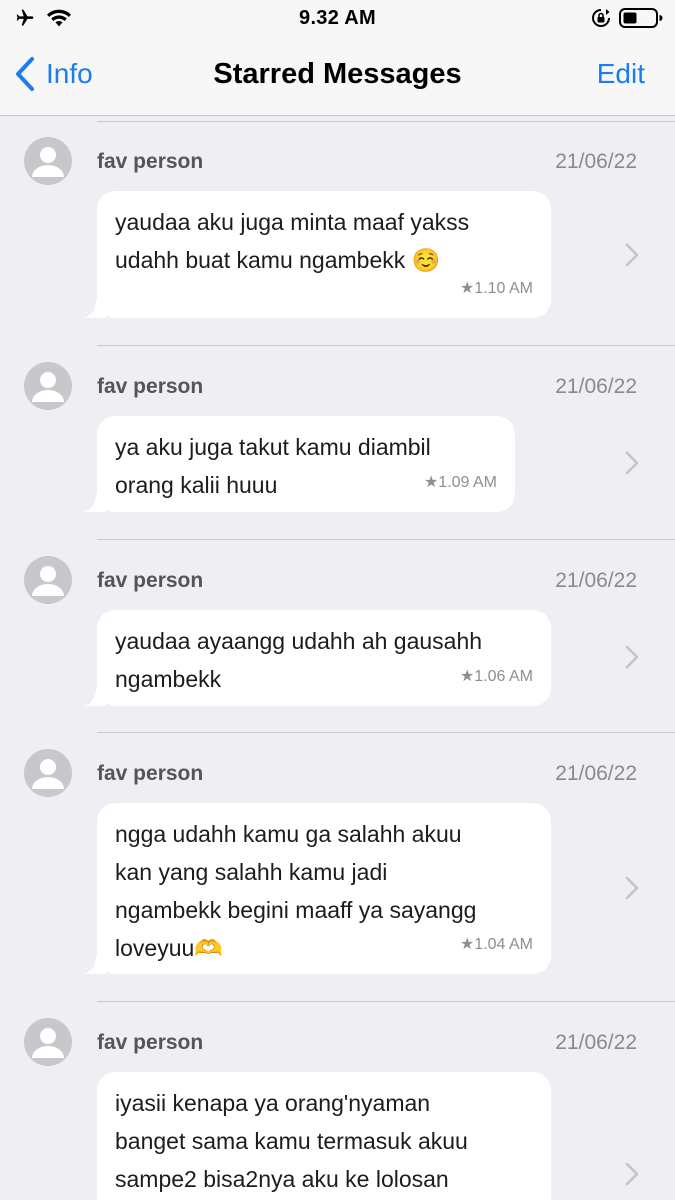 This screenshot has height=1200, width=675. I want to click on edit-button: Edit, so click(621, 74).